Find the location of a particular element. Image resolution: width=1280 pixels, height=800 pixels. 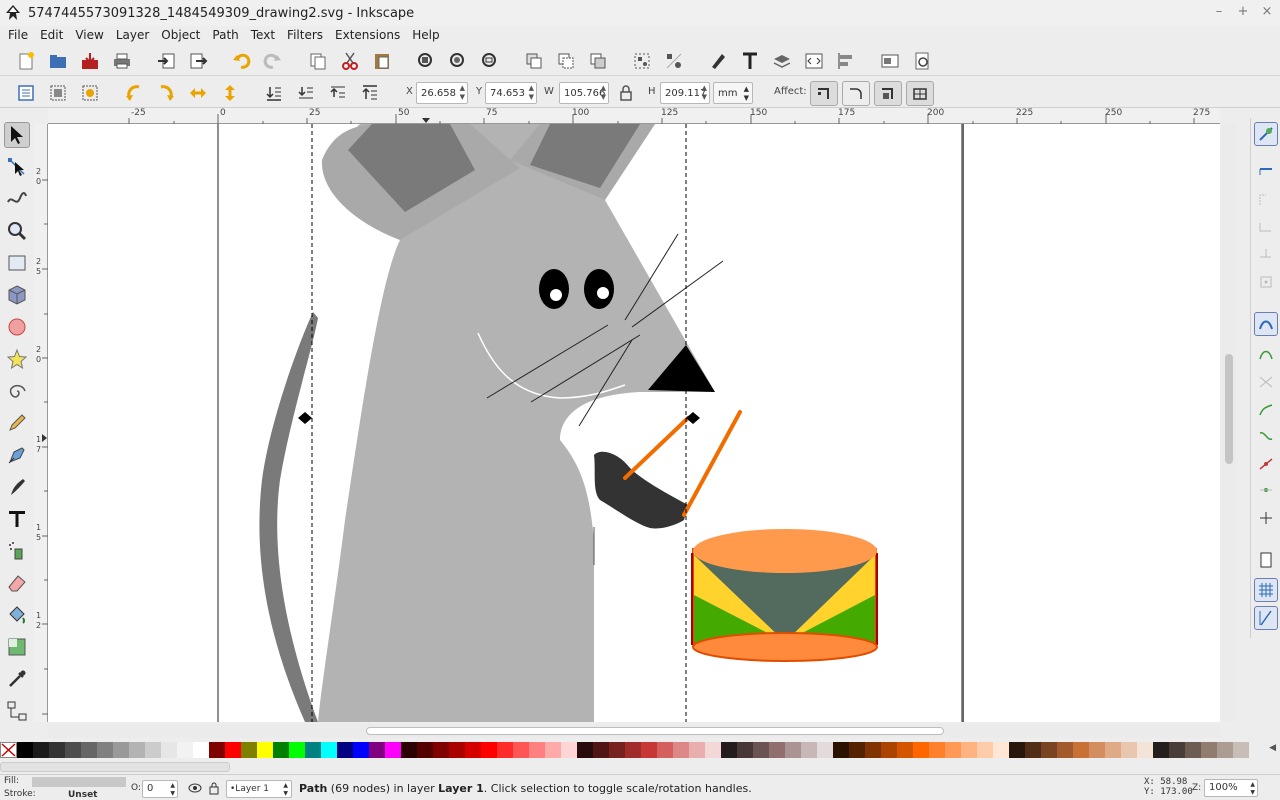

snap-bbox-center-icon is located at coordinates (1266, 282).